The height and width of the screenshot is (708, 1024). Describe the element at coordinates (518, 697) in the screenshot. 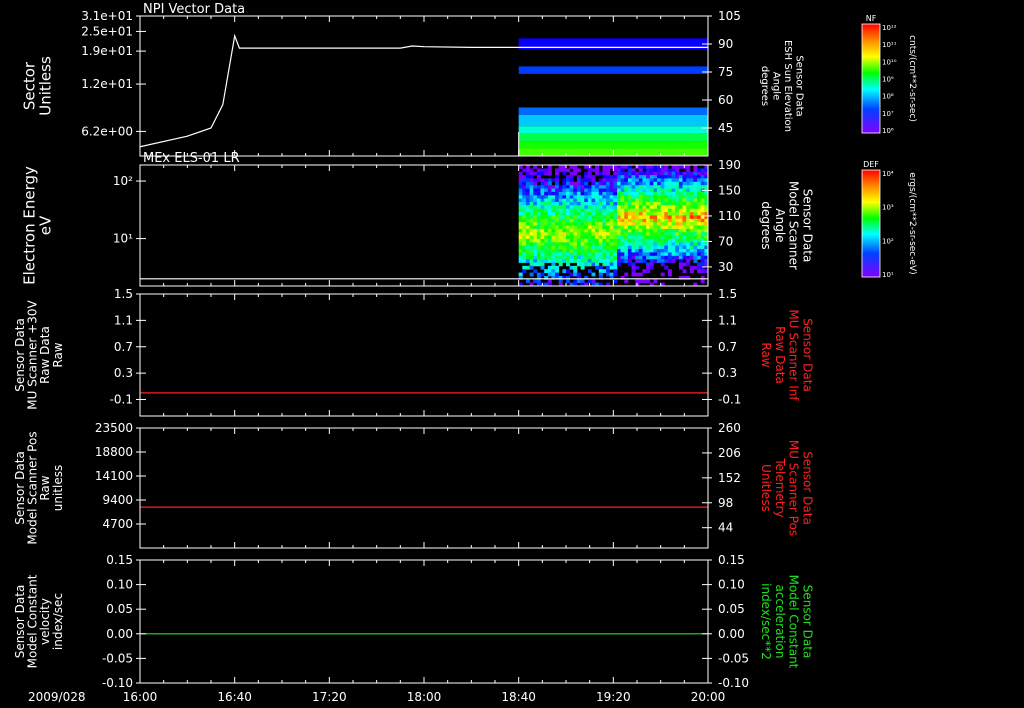

I see `x-tick-label: 18:40` at that location.